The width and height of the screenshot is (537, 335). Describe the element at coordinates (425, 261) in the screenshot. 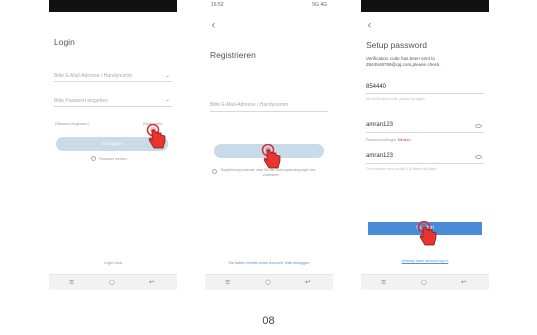

I see `login-link: Already have account,log in` at that location.